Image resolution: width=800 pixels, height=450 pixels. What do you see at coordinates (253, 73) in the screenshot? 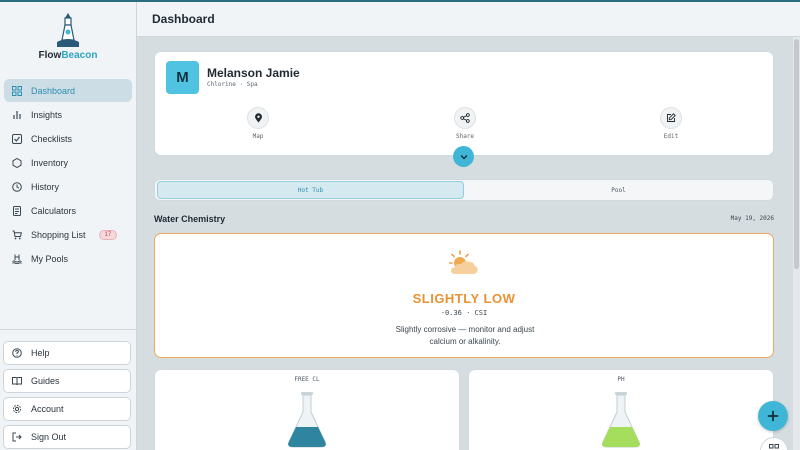
I see `profile-name: Melanson Jamie` at bounding box center [253, 73].